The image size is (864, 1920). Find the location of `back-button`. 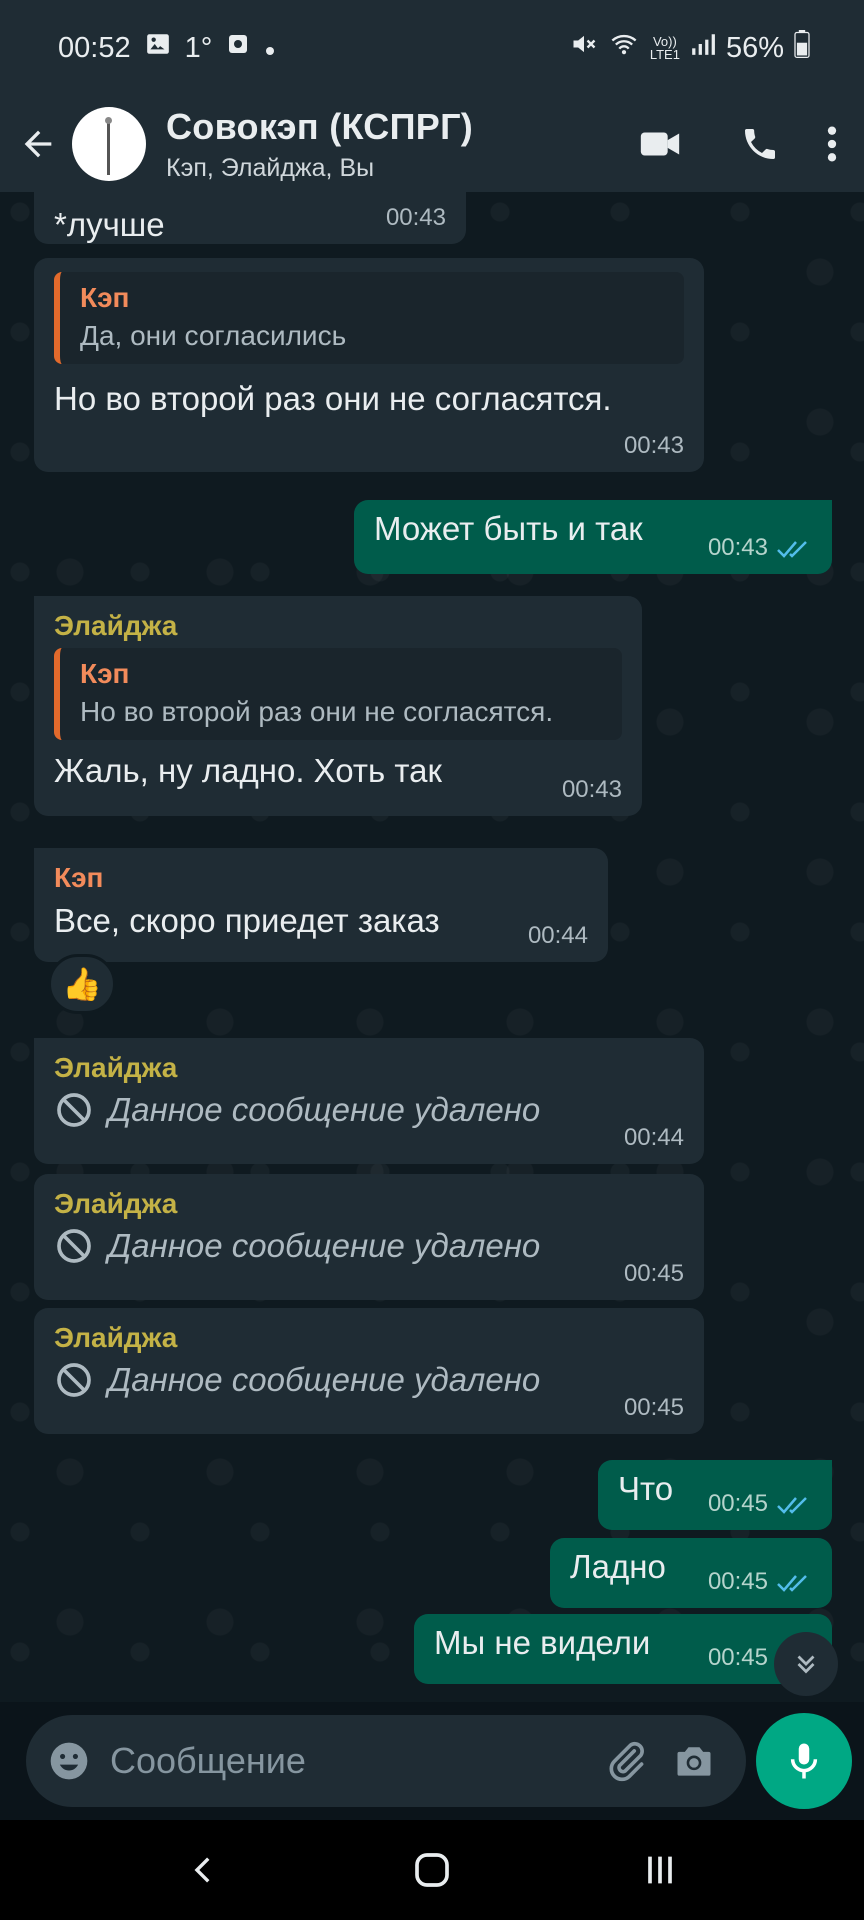

back-button is located at coordinates (38, 144).